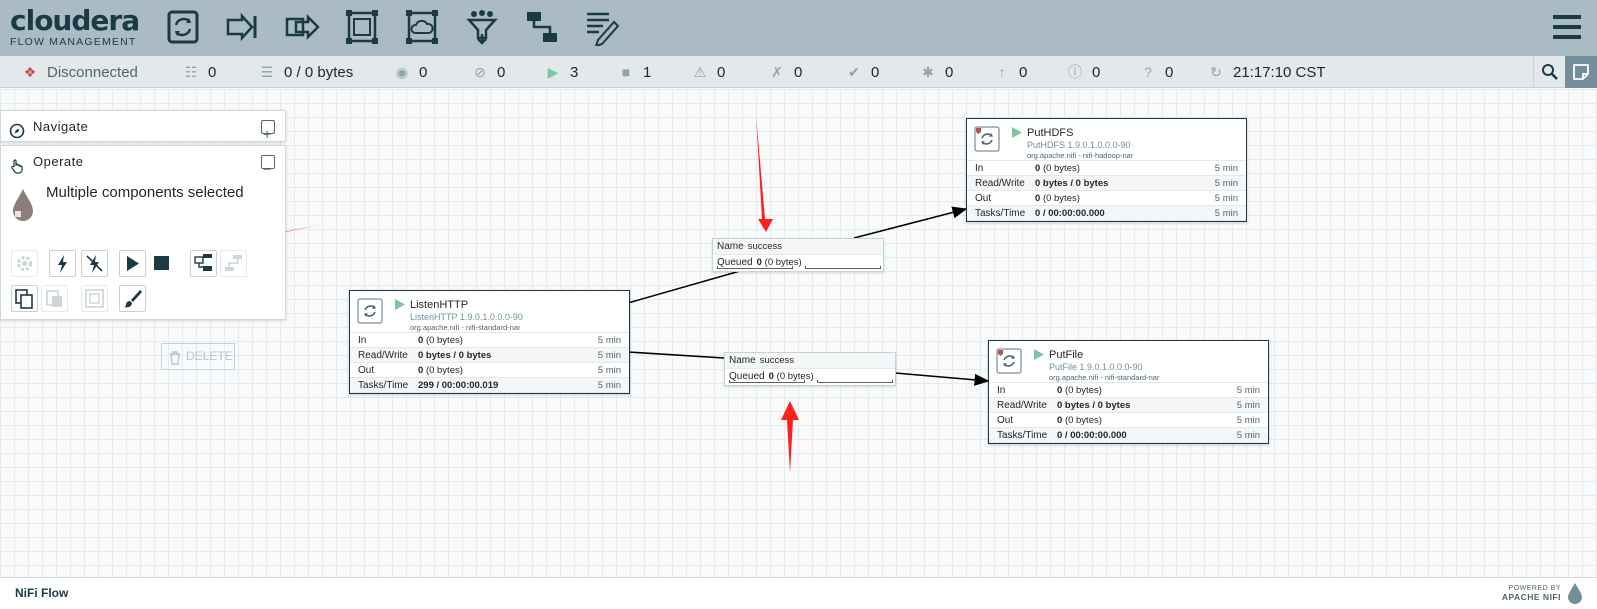 This screenshot has height=609, width=1597. Describe the element at coordinates (212, 72) in the screenshot. I see `active-threads-count: 0` at that location.